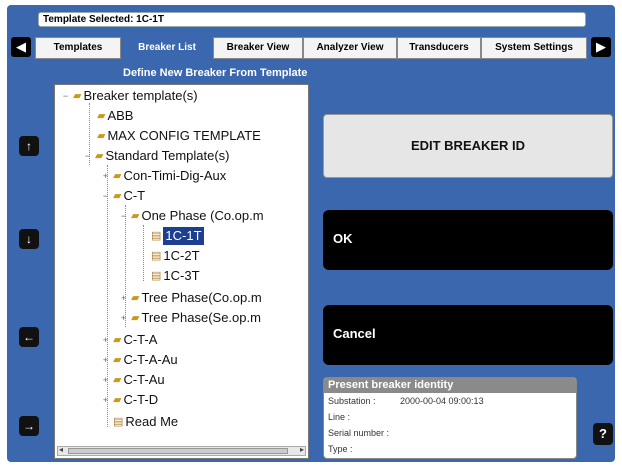 This screenshot has height=467, width=622. I want to click on tree-node: + ▰ C-T-A-Au, so click(139, 360).